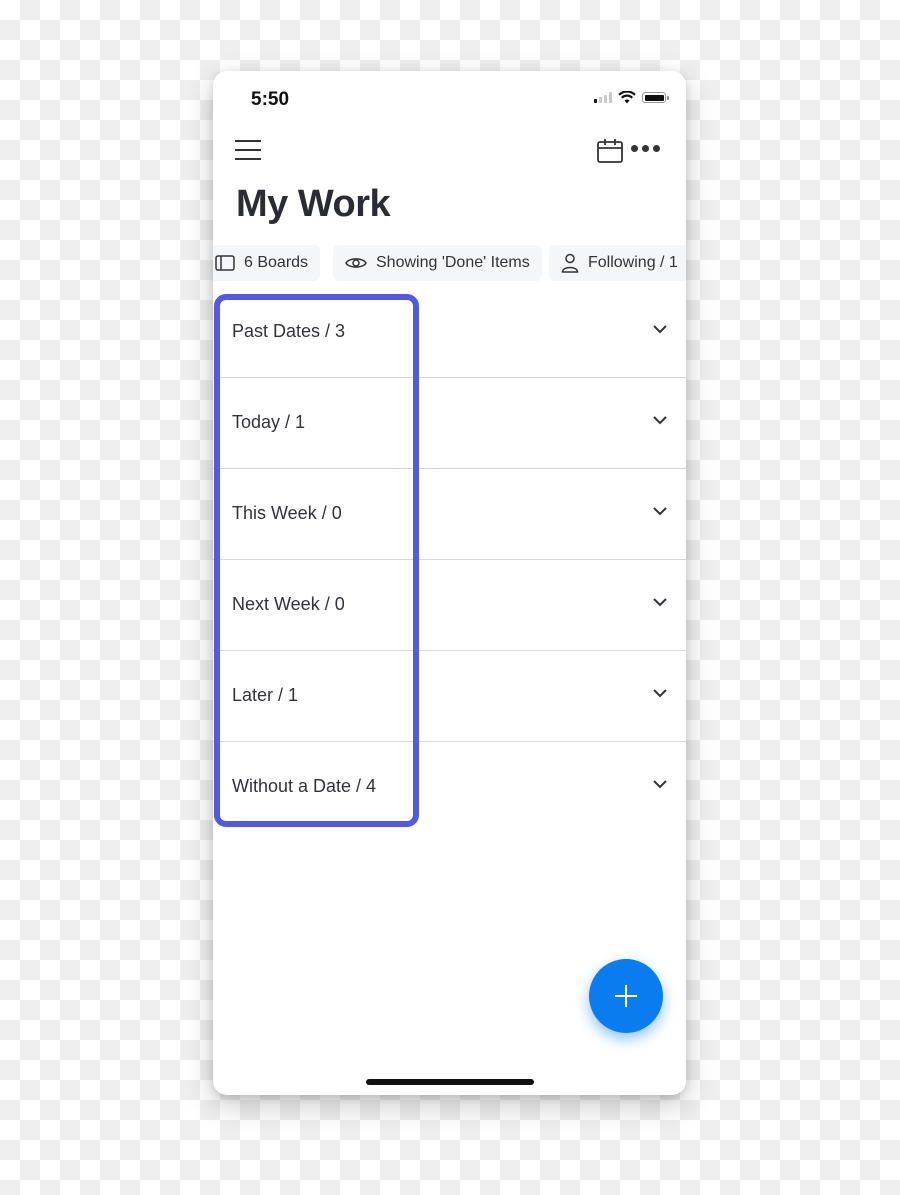 The image size is (900, 1195). What do you see at coordinates (655, 97) in the screenshot?
I see `battery-icon` at bounding box center [655, 97].